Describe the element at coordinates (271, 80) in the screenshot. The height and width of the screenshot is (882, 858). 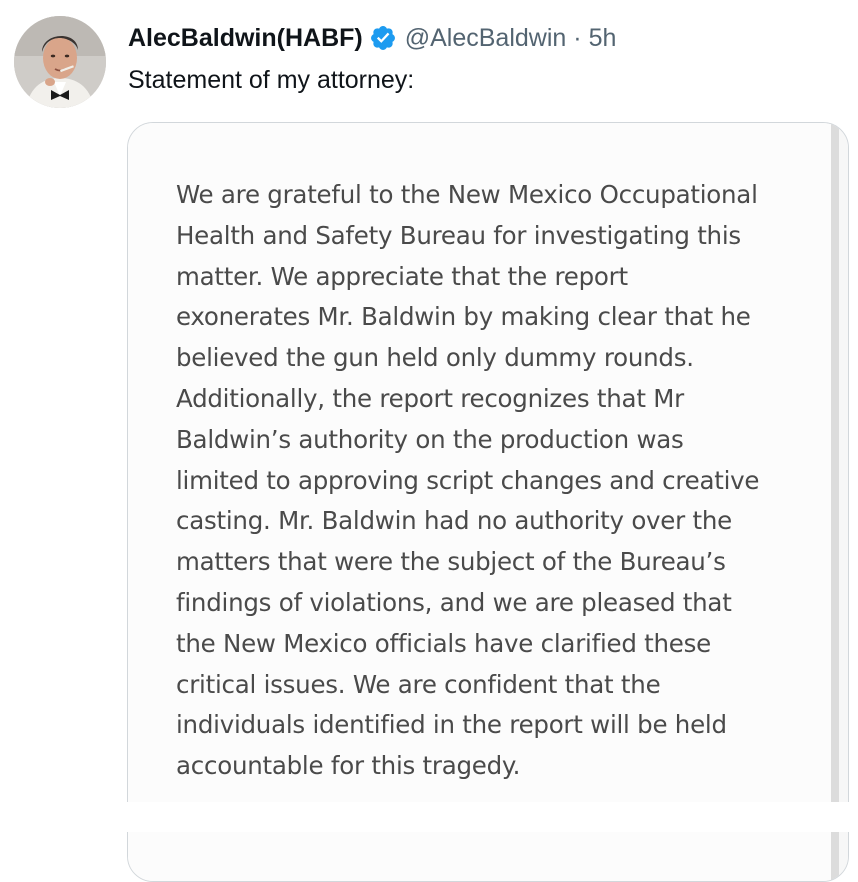
I see `tweet-text: Statement of my attorney:` at that location.